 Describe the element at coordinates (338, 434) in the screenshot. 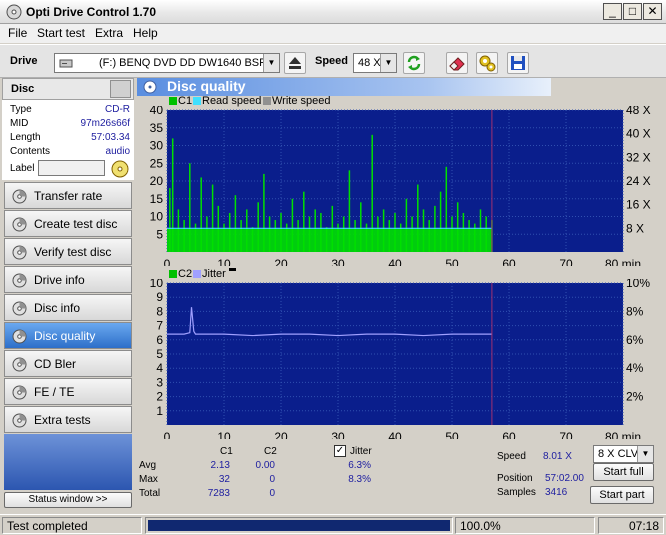

I see `x-tick-label: 30` at that location.